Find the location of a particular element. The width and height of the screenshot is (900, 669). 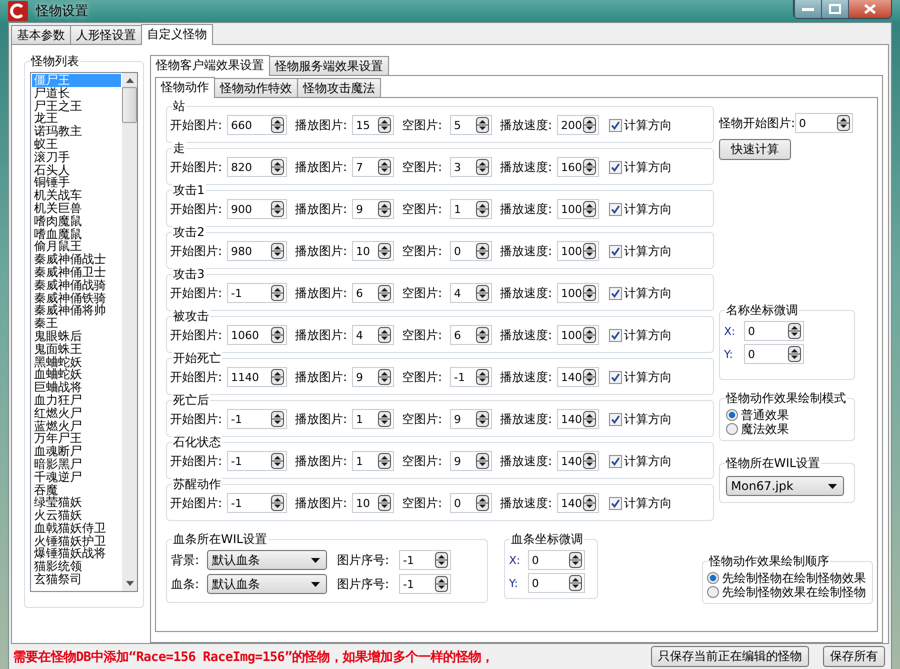

dropdown: 默认血条 is located at coordinates (267, 560).